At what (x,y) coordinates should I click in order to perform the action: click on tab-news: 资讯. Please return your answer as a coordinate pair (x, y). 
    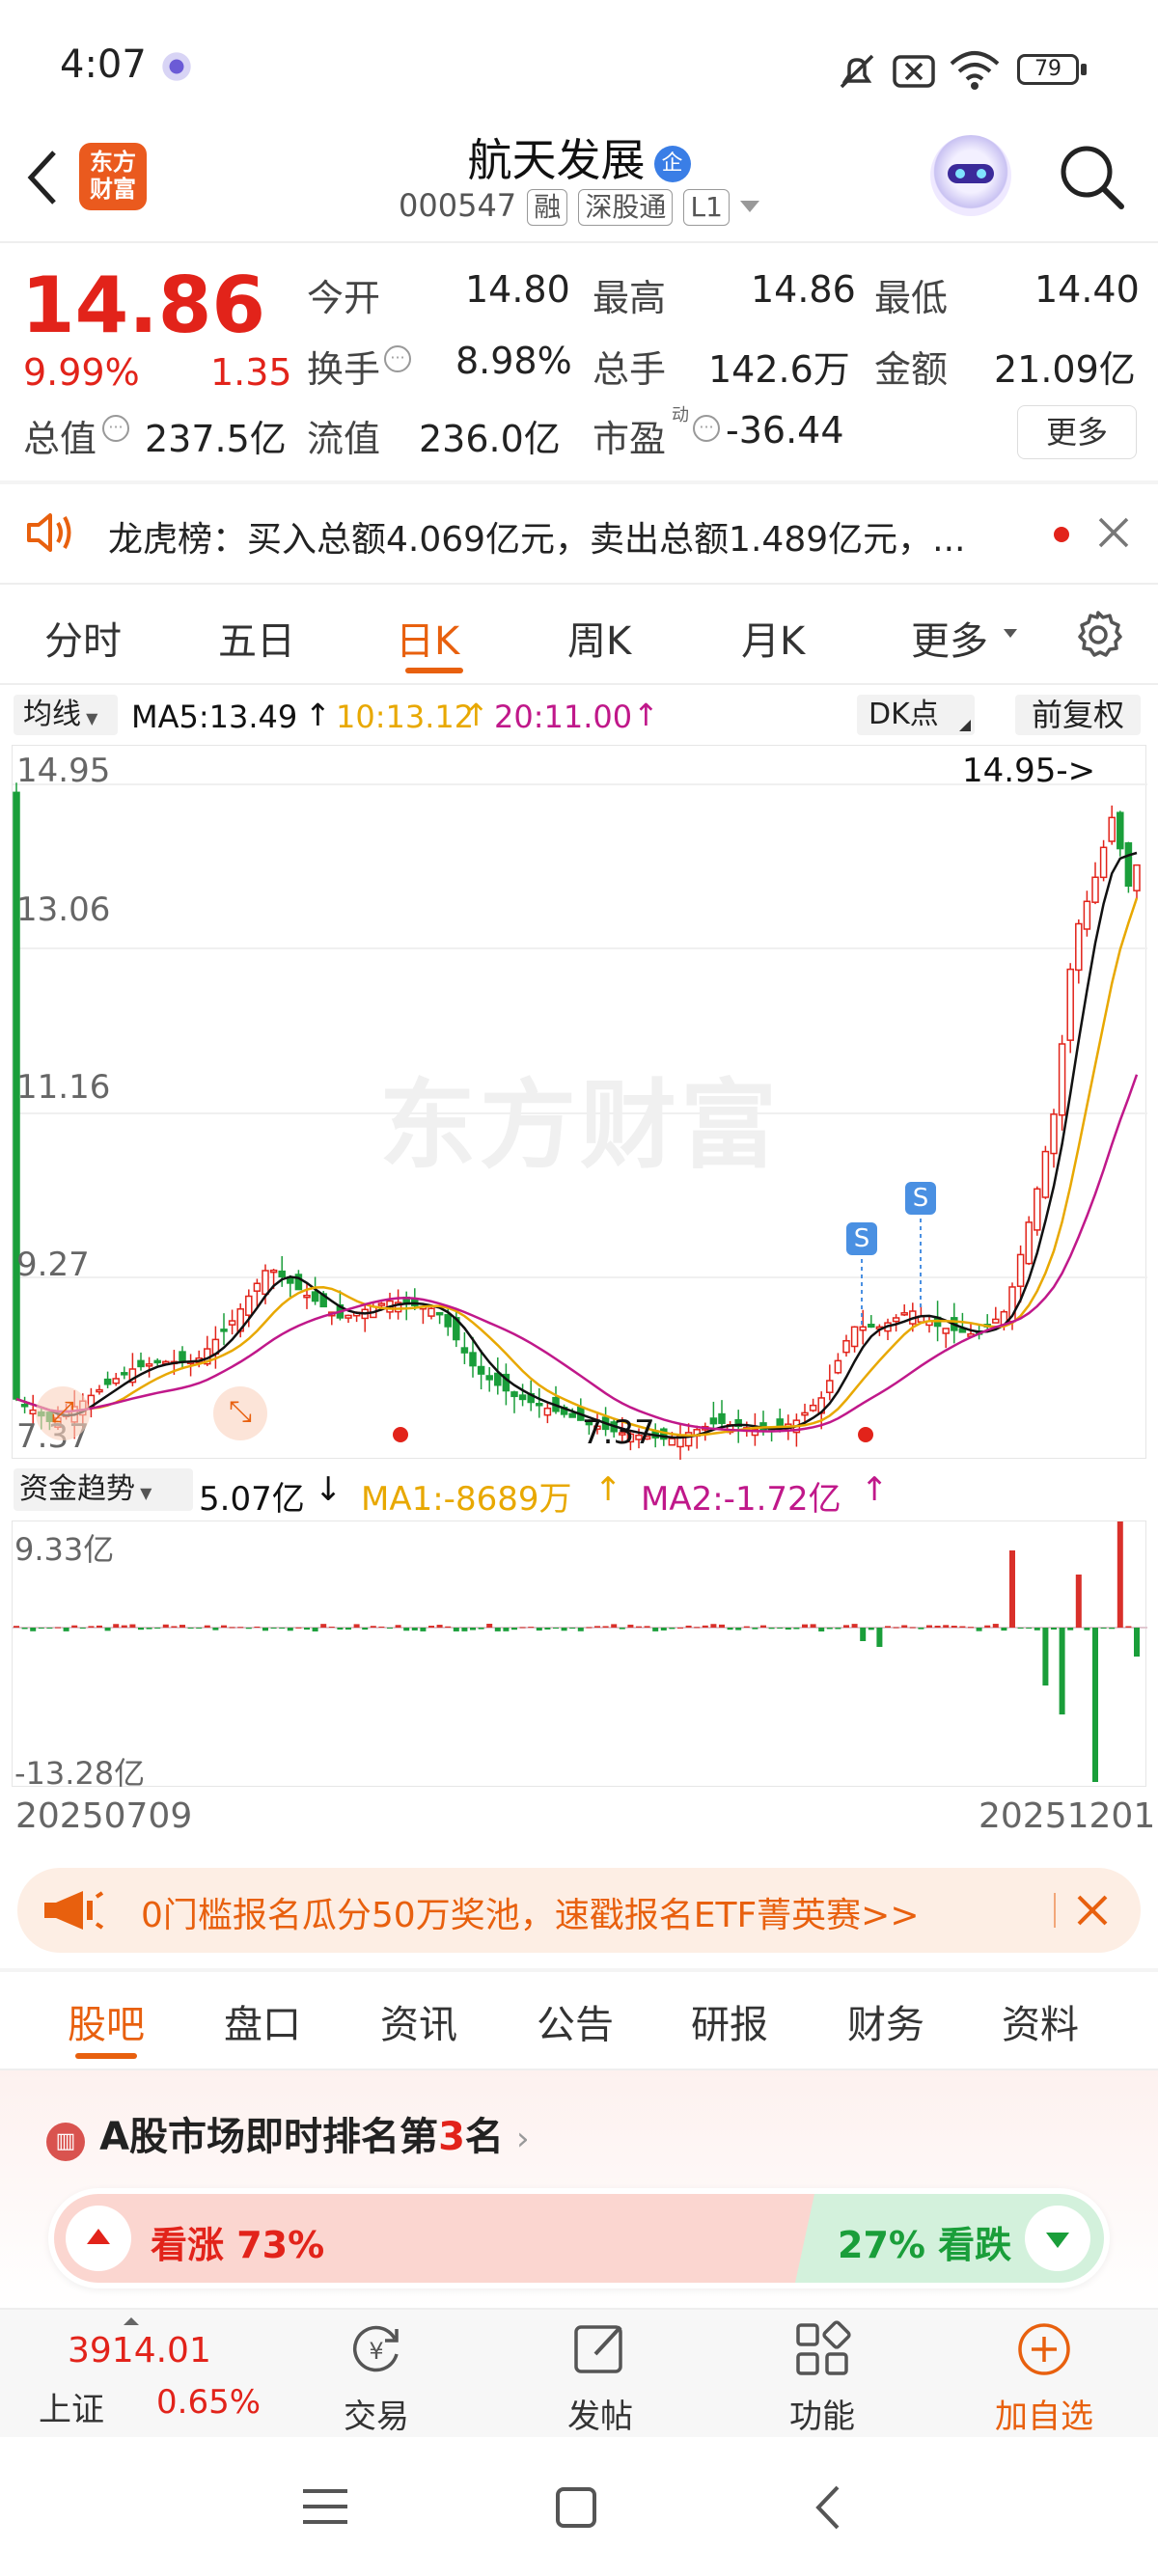
    Looking at the image, I should click on (418, 2021).